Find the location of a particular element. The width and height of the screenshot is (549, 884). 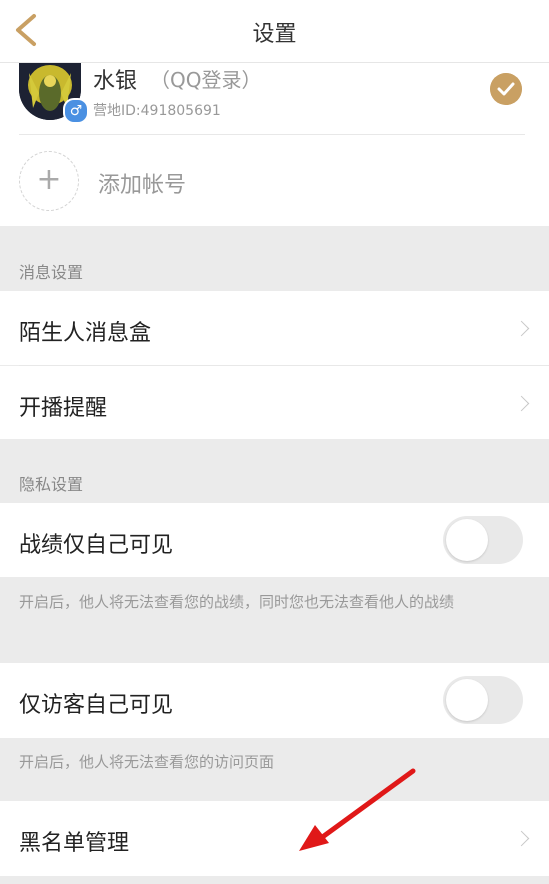

page-title: 设置 is located at coordinates (274, 34).